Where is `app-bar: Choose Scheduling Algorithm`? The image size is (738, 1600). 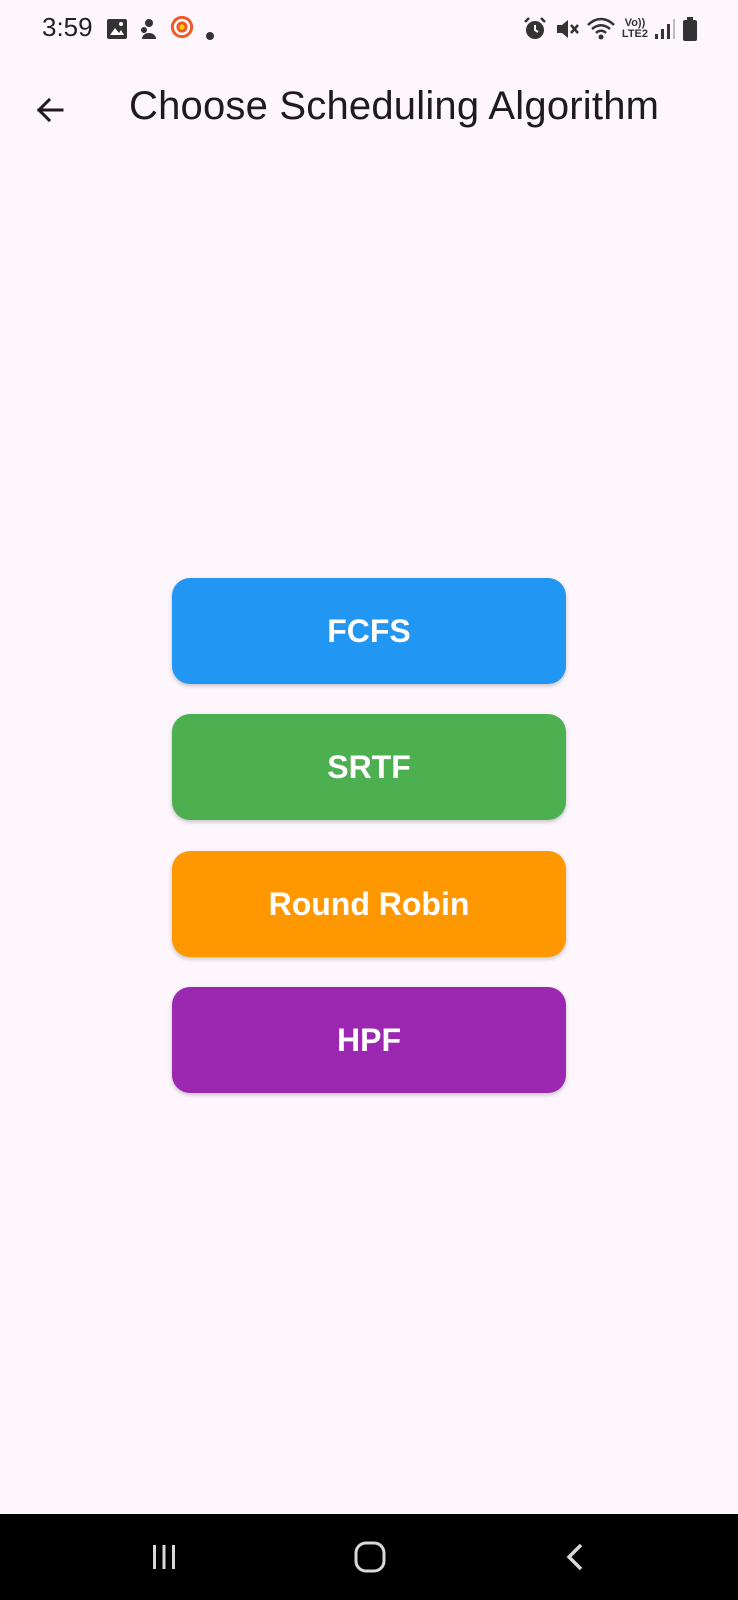 app-bar: Choose Scheduling Algorithm is located at coordinates (369, 110).